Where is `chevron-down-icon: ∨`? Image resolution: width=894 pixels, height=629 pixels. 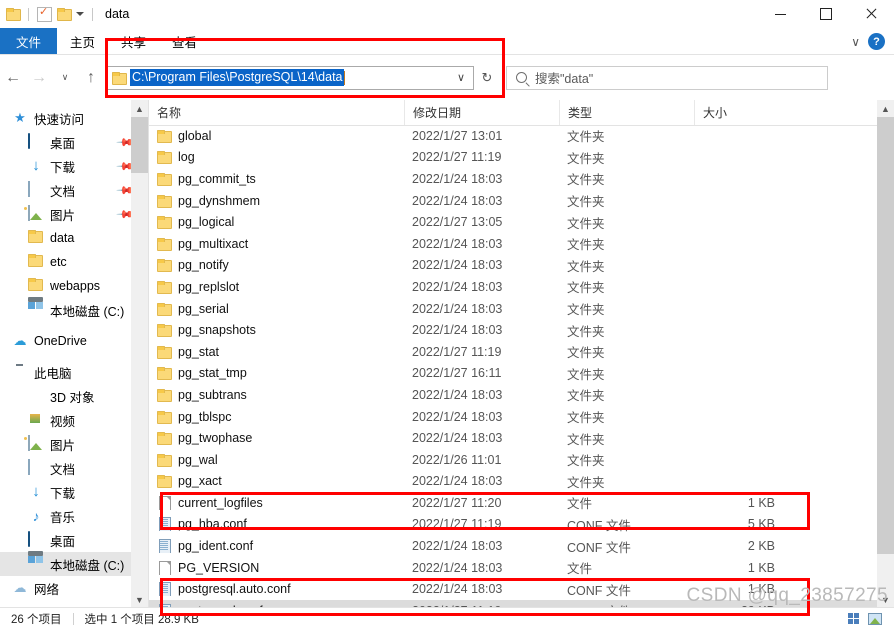
chevron-down-icon: ∨ is located at coordinates (855, 42).